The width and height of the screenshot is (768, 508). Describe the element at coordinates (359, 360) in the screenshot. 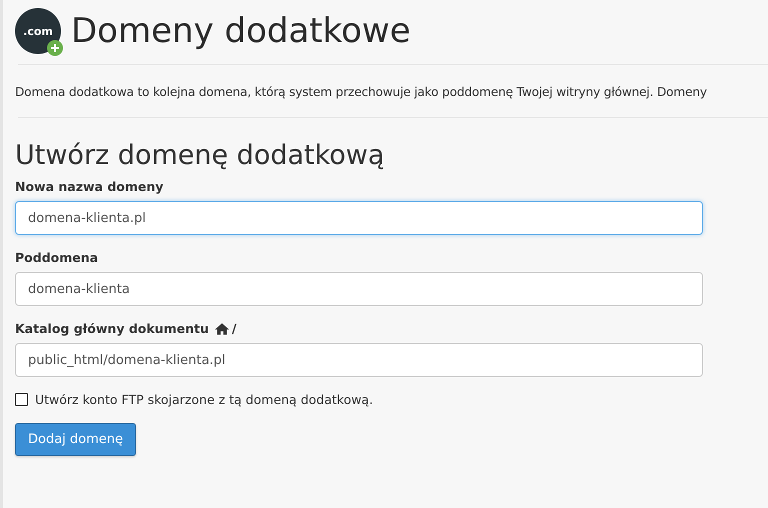

I see `input-field: public_html/domena-klienta.pl` at that location.